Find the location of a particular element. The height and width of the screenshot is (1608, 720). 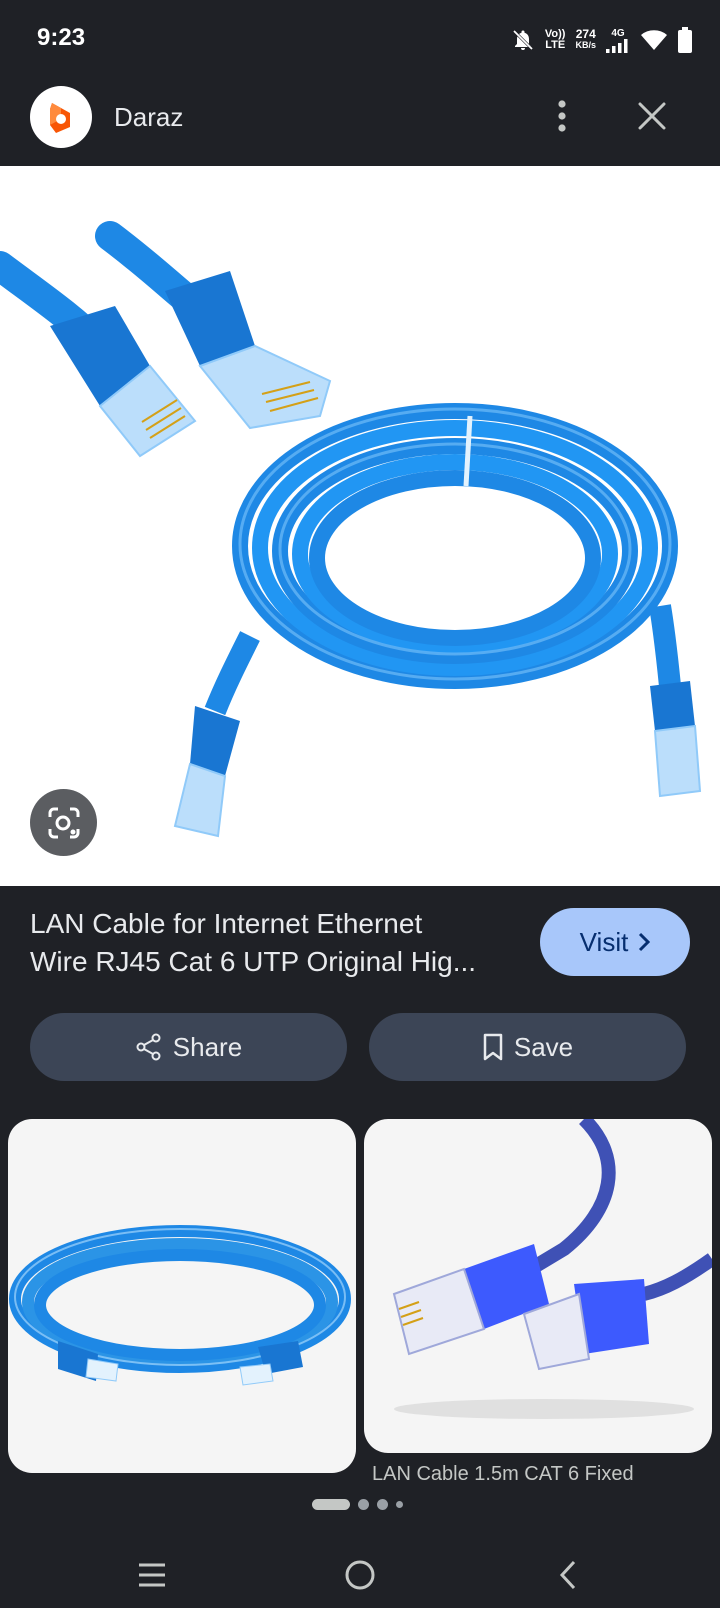

rj45-connectors-image is located at coordinates (552, 1269).